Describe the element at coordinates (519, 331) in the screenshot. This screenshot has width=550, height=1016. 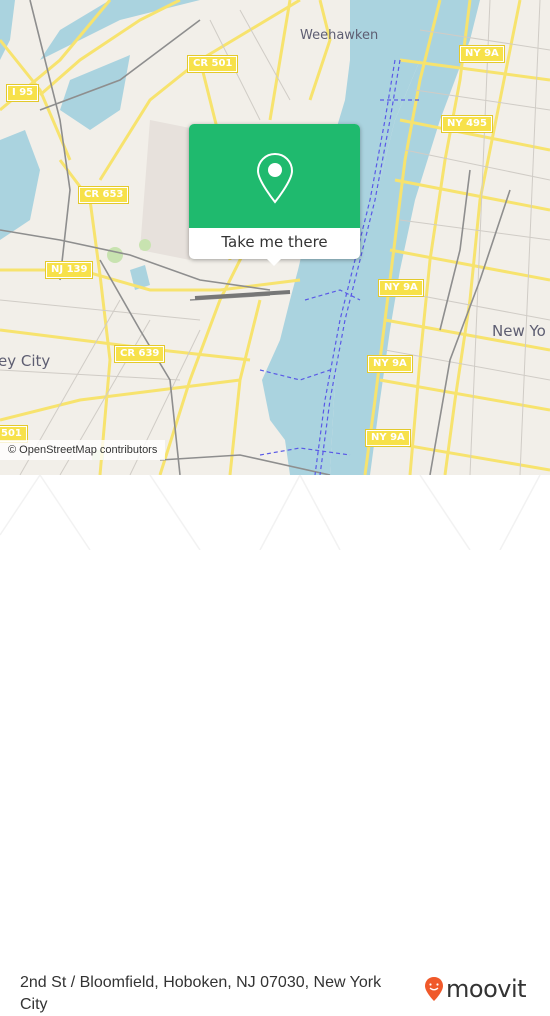
I see `place-label-new-york: New Yo` at that location.